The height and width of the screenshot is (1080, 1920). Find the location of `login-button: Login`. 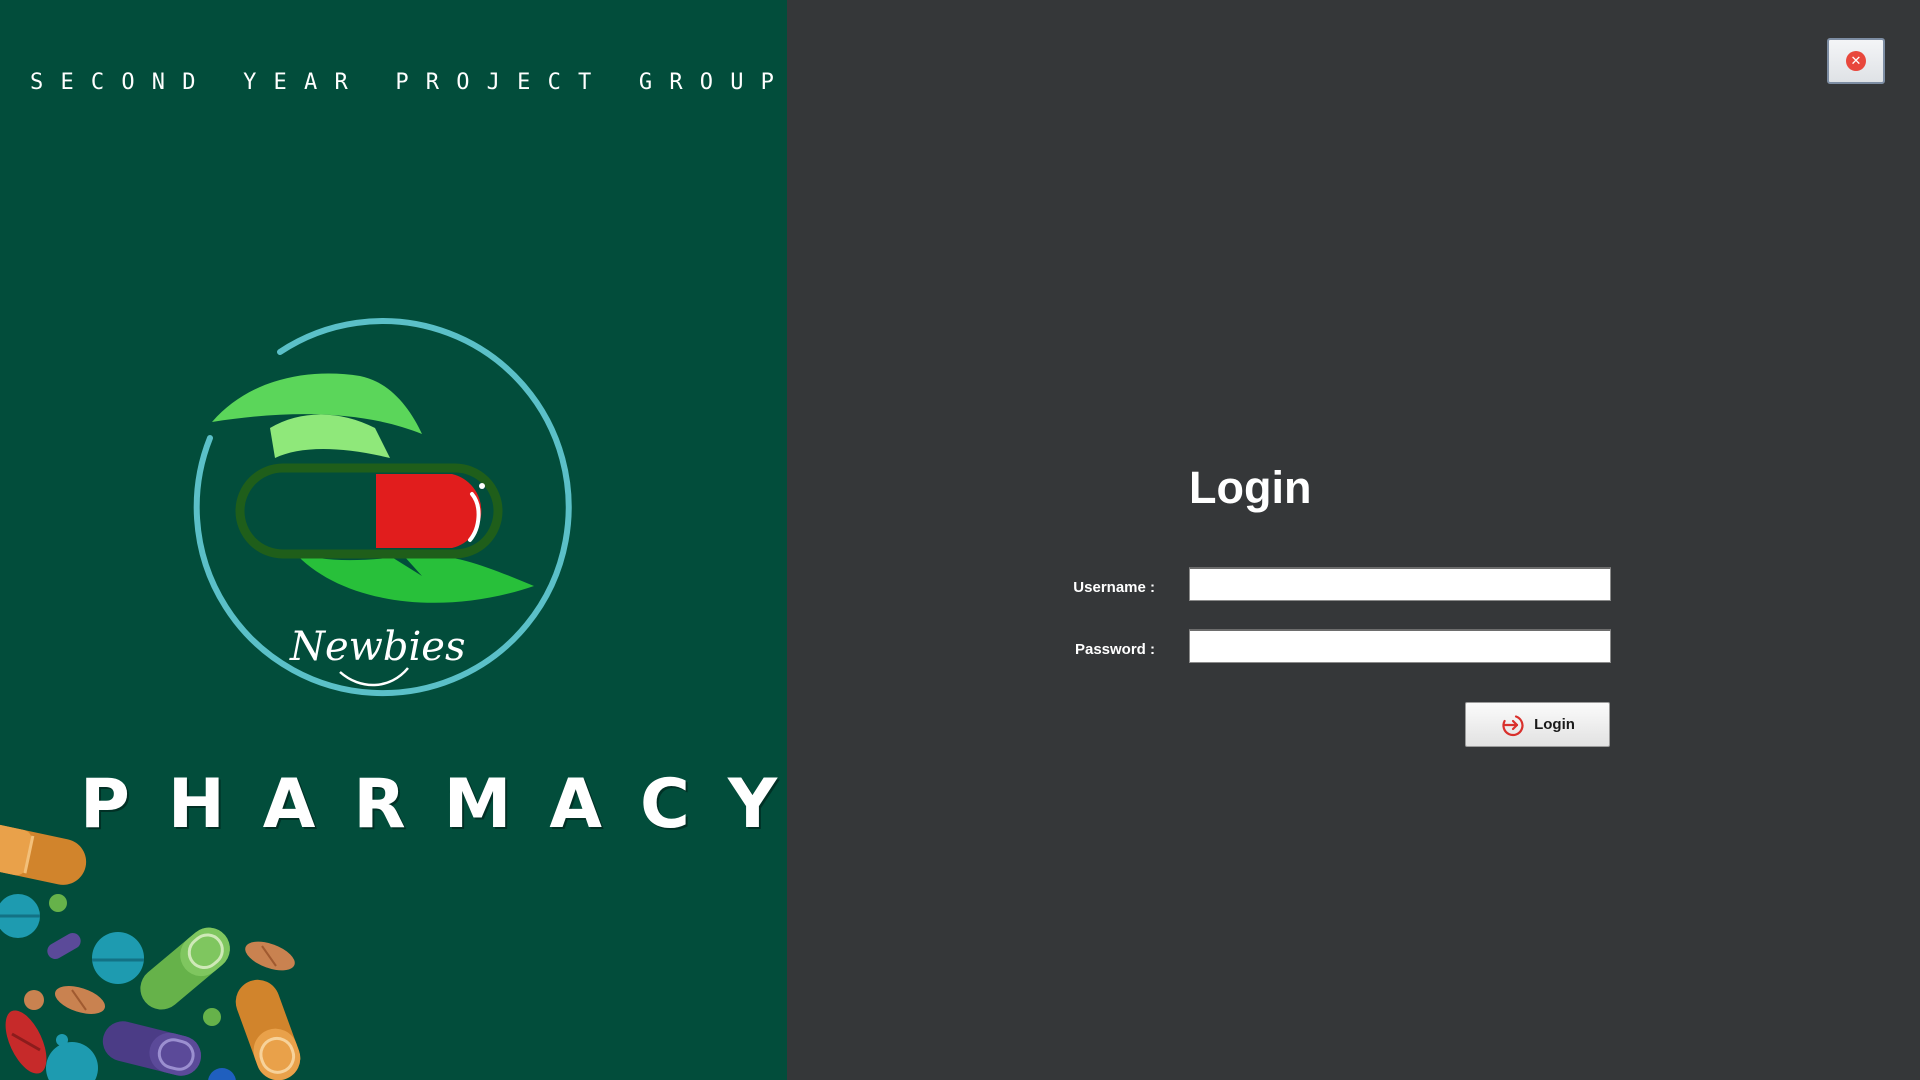

login-button: Login is located at coordinates (1537, 724).